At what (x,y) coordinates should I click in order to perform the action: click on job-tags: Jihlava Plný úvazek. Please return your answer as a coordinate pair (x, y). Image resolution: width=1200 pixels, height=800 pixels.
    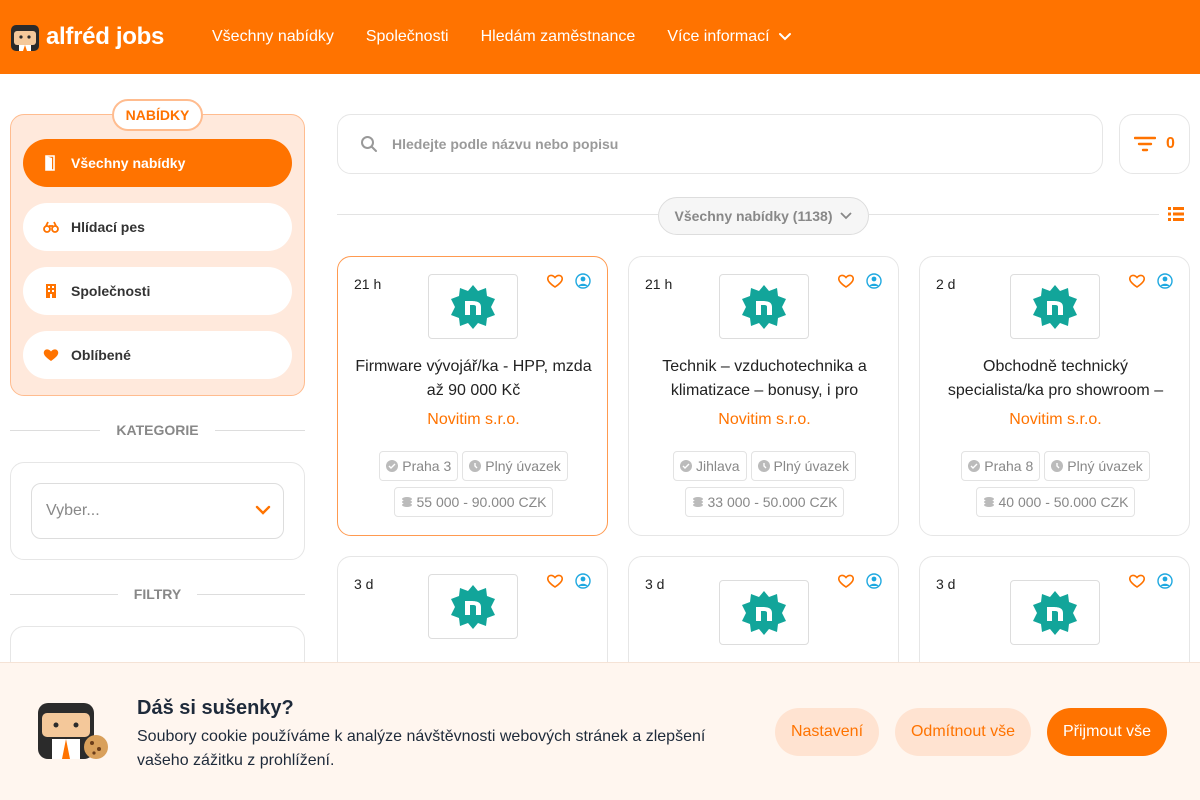
    Looking at the image, I should click on (764, 466).